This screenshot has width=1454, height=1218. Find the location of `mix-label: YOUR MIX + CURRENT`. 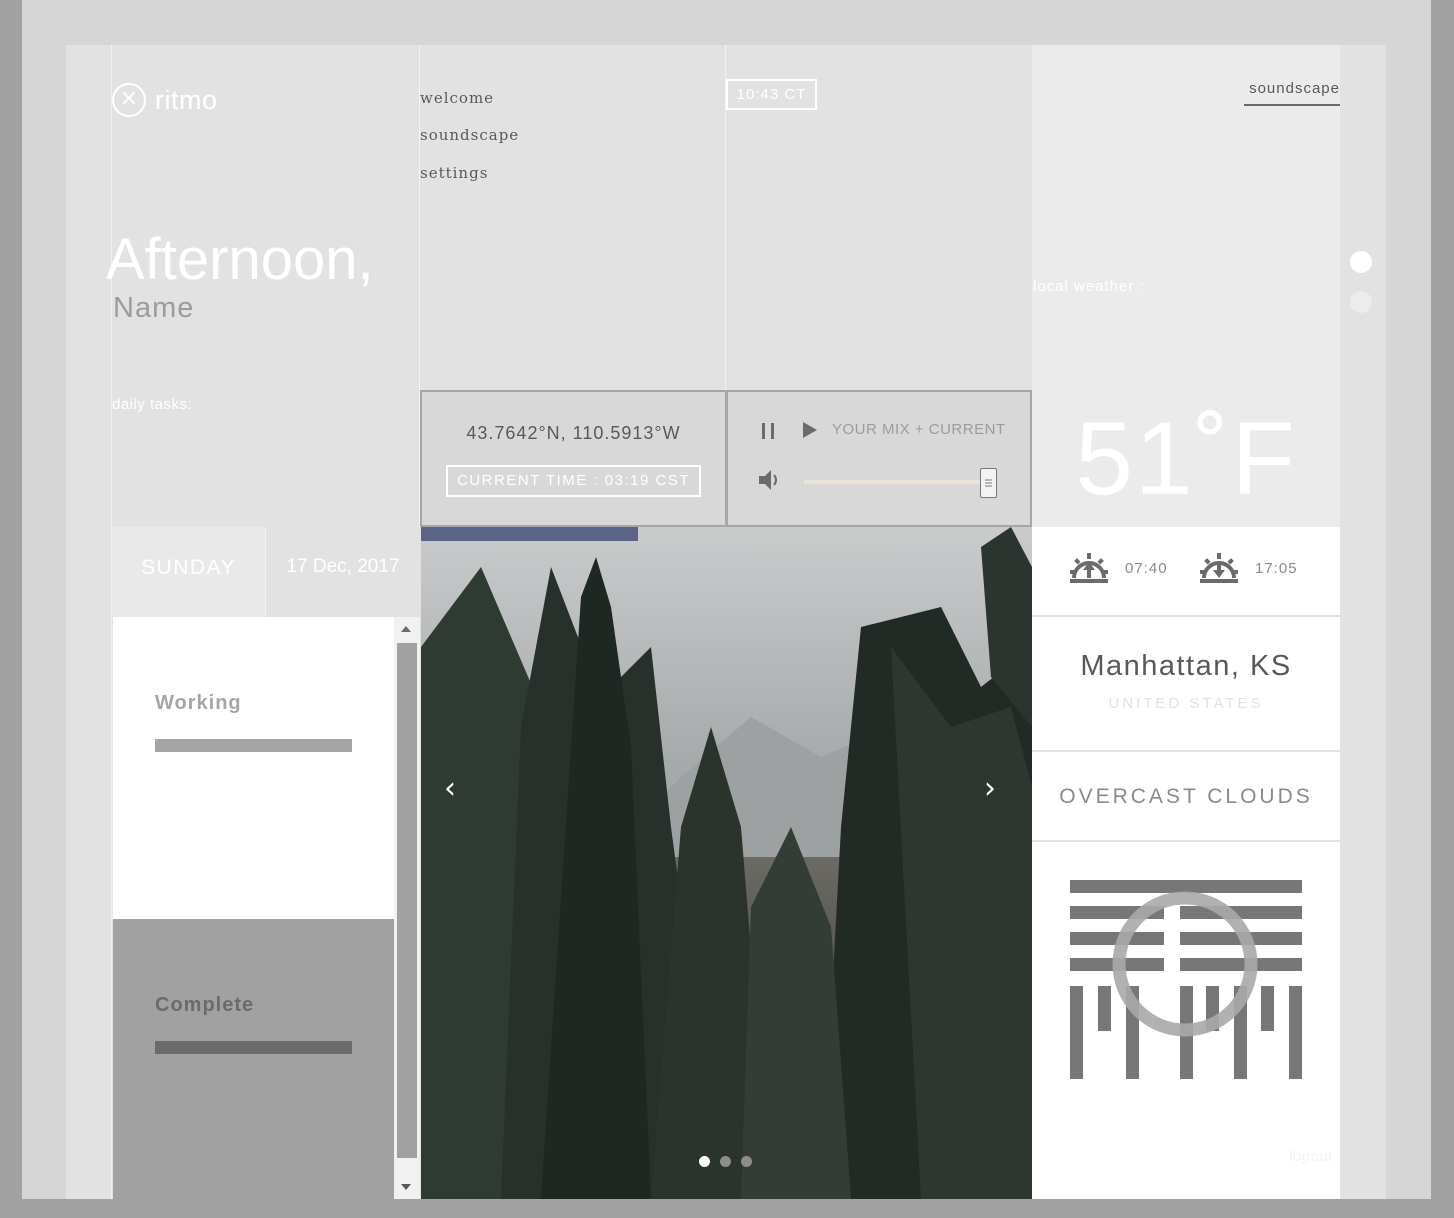

mix-label: YOUR MIX + CURRENT is located at coordinates (919, 429).